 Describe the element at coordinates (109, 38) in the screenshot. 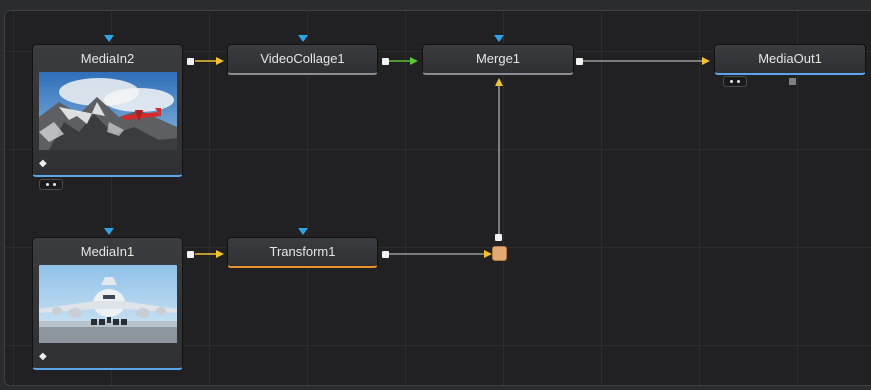

I see `mediain2-input-port` at that location.